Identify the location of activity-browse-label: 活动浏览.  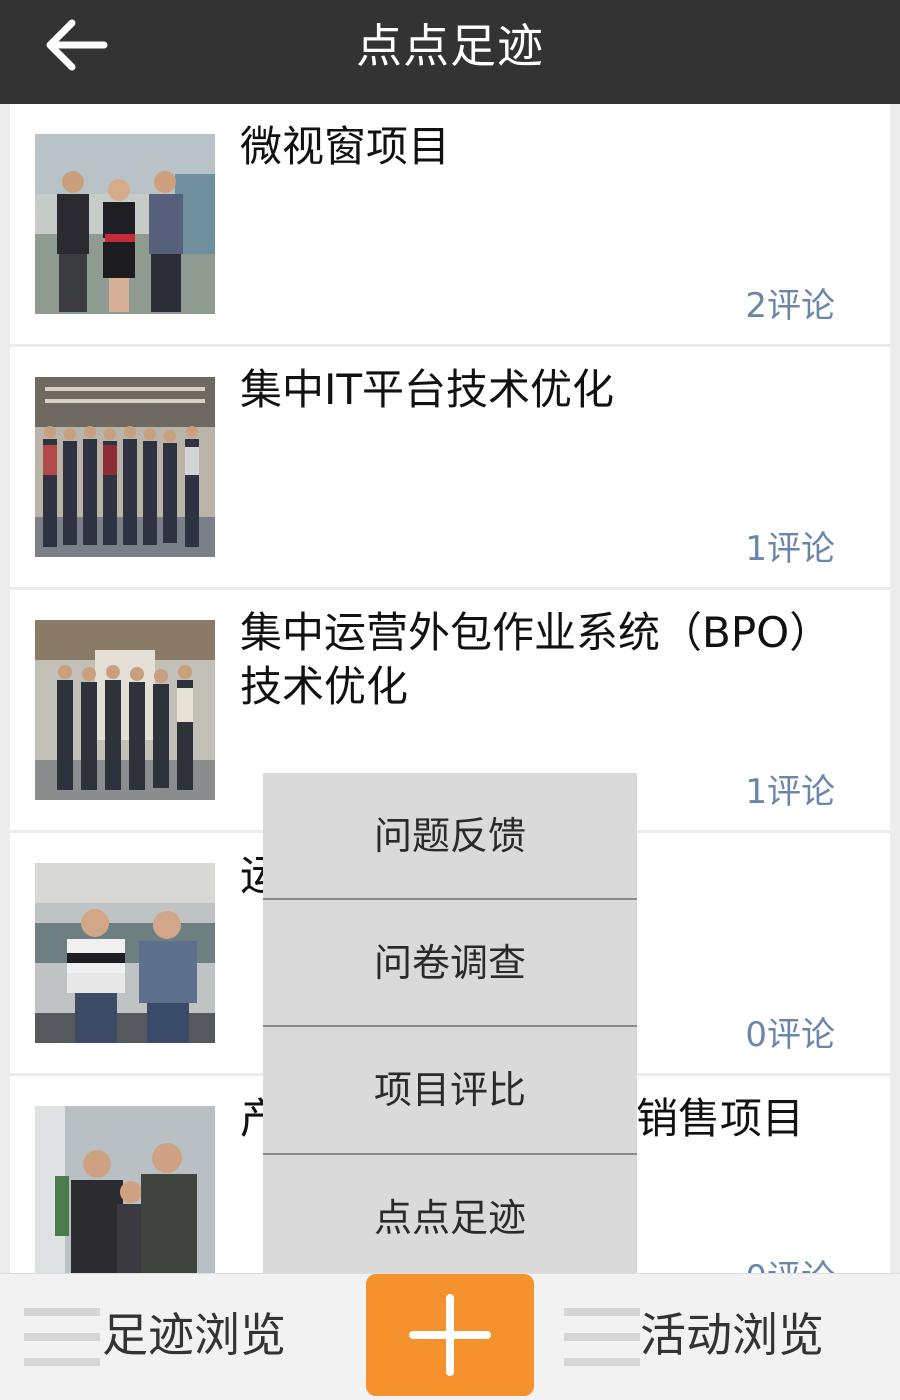
(732, 1335).